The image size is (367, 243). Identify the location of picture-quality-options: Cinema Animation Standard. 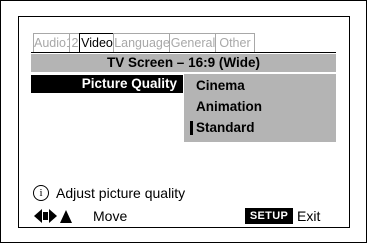
(260, 108).